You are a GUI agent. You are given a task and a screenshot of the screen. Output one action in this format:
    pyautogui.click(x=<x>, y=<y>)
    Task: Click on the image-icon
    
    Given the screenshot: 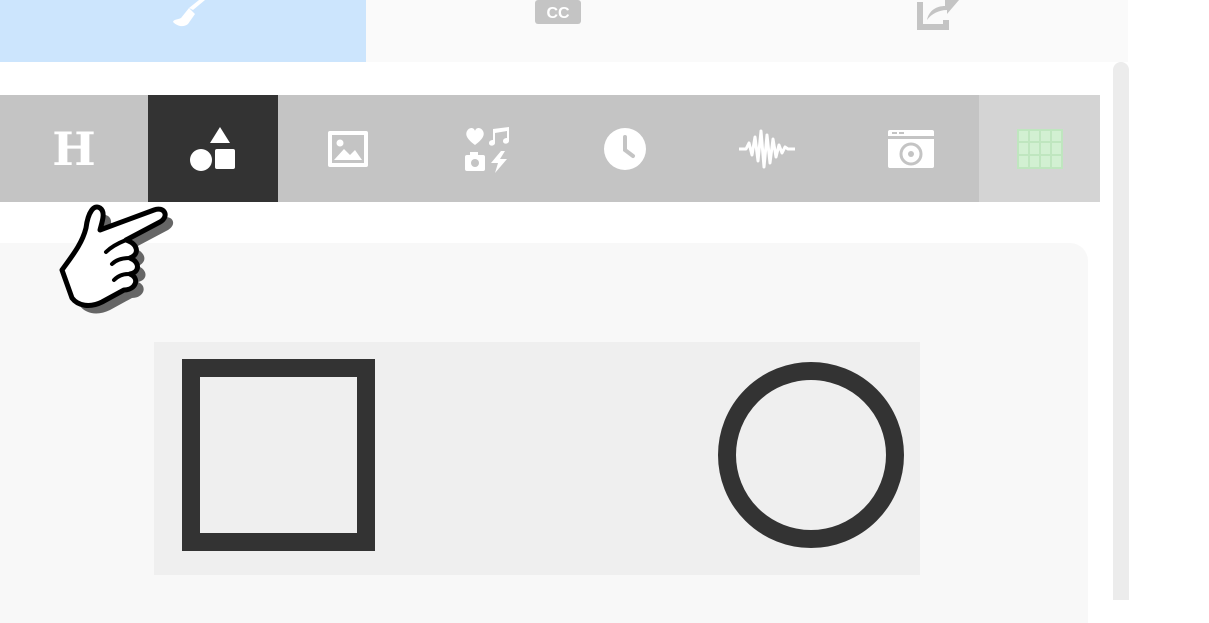 What is the action you would take?
    pyautogui.click(x=348, y=148)
    